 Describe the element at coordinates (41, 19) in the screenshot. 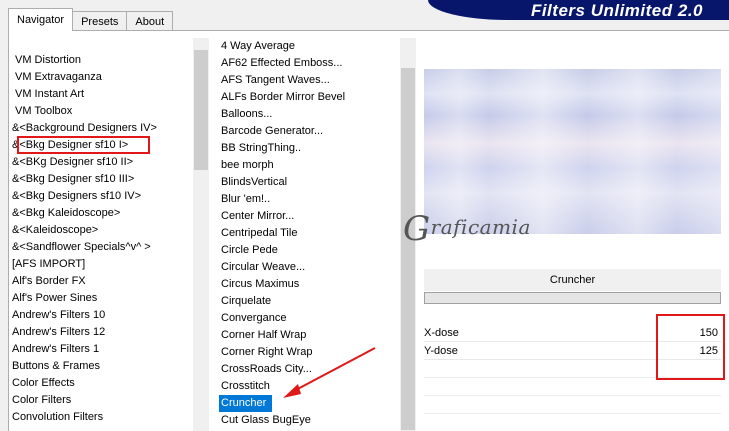

I see `tab-navigator: Navigator` at that location.